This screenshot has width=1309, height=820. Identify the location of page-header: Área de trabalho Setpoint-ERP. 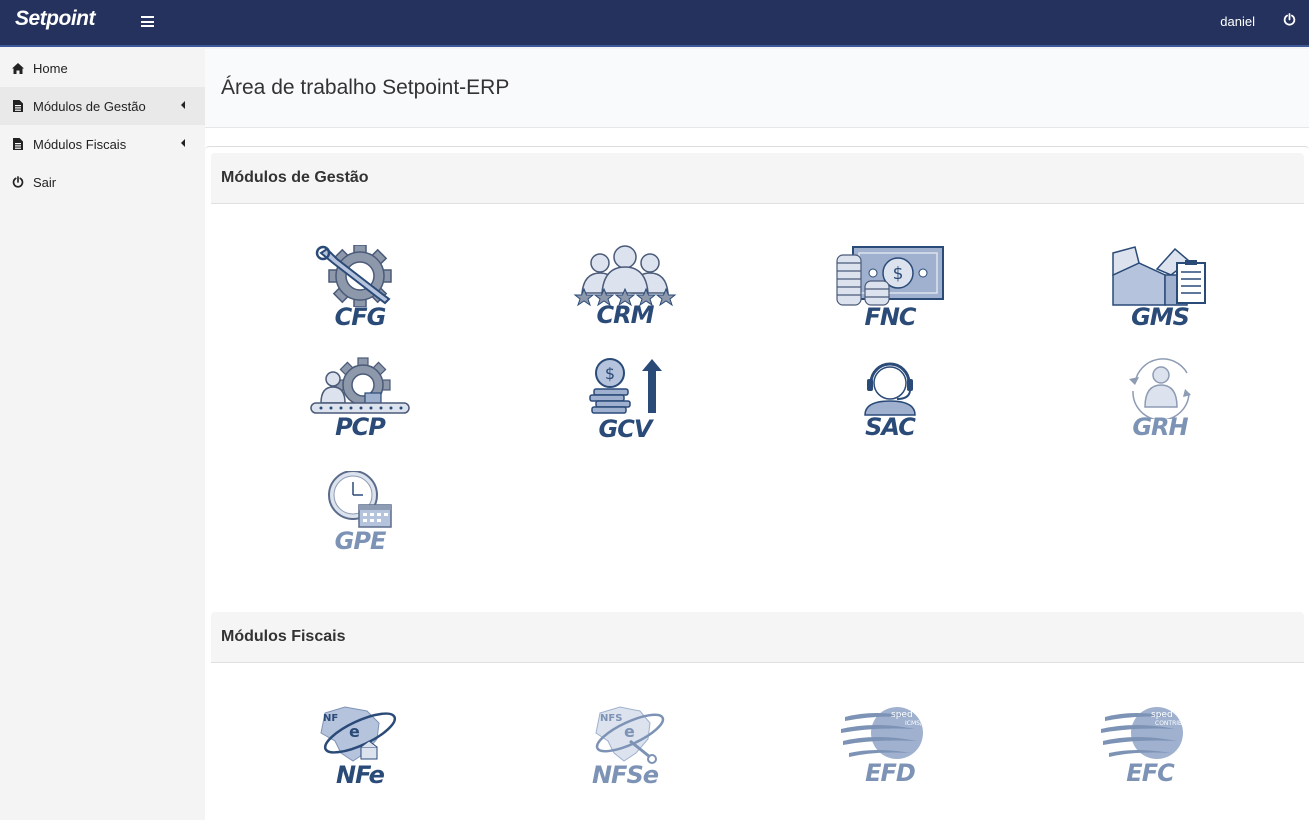
(757, 88).